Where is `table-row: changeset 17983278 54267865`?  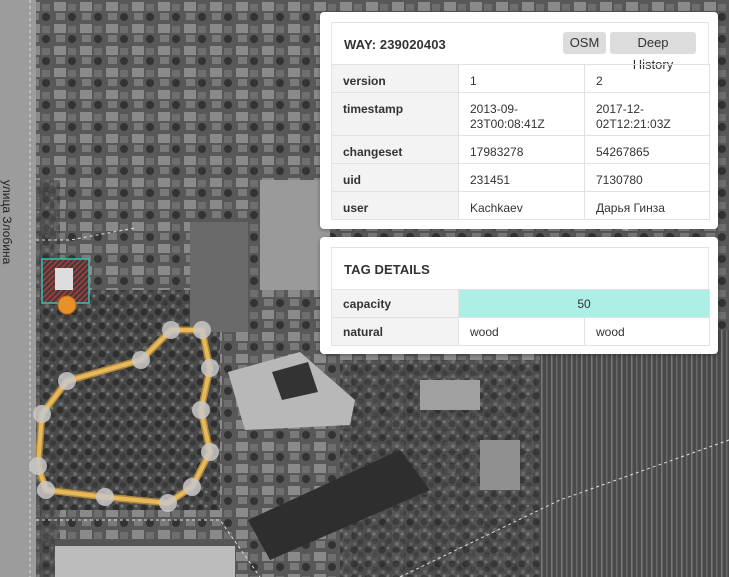
table-row: changeset 17983278 54267865 is located at coordinates (520, 149).